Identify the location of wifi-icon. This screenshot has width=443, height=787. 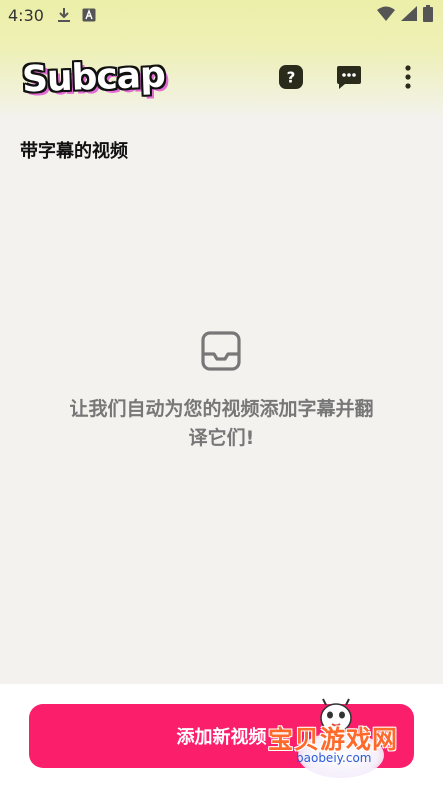
(386, 15).